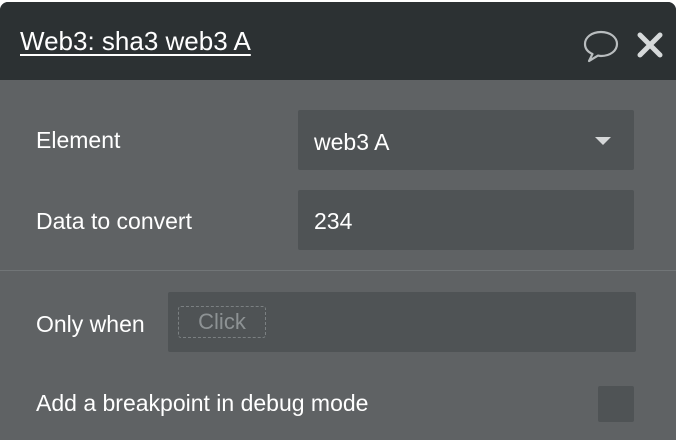 This screenshot has width=676, height=440. Describe the element at coordinates (114, 221) in the screenshot. I see `data-to-convert-label: Data to convert` at that location.